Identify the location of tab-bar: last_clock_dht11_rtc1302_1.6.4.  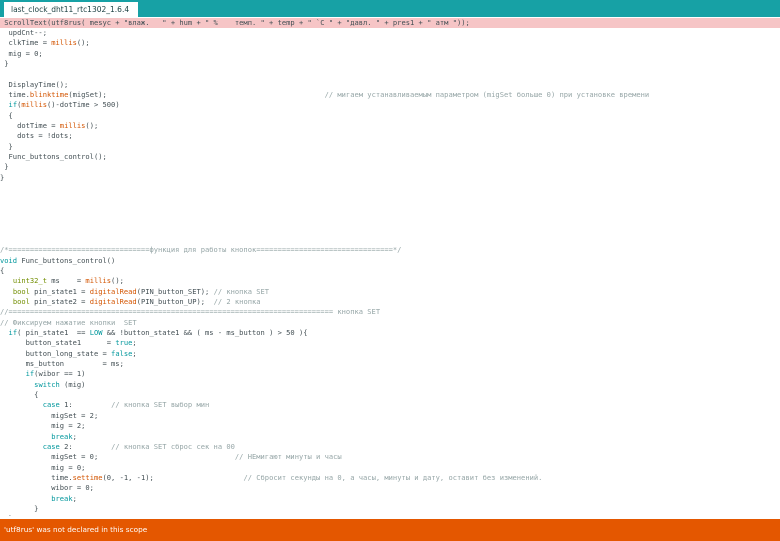
(390, 8).